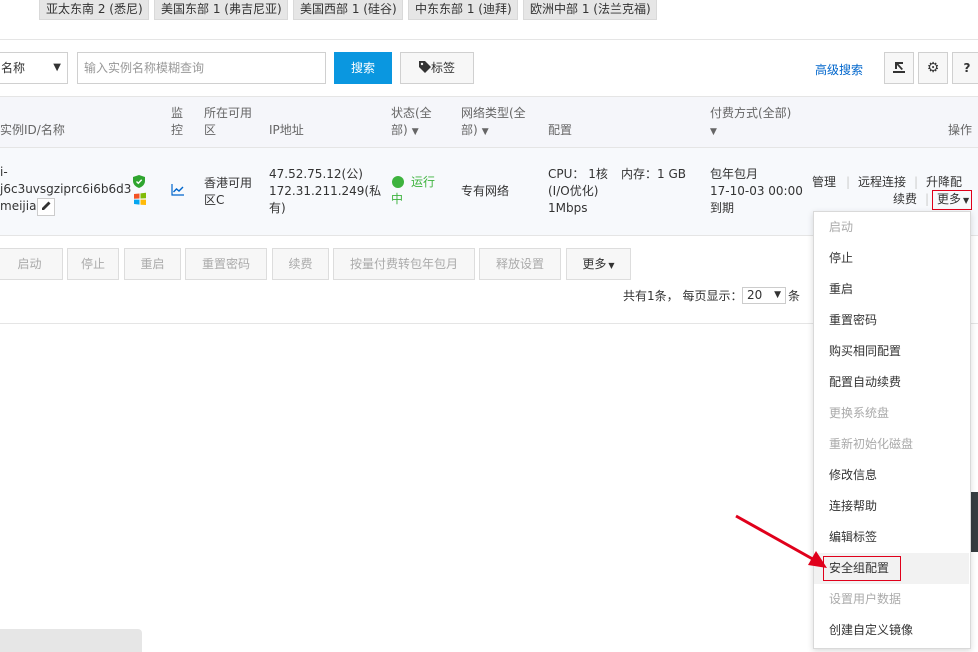 This screenshot has width=978, height=652. What do you see at coordinates (94, 10) in the screenshot?
I see `region-tab-sydney: 亚太东南 2 (悉尼)` at bounding box center [94, 10].